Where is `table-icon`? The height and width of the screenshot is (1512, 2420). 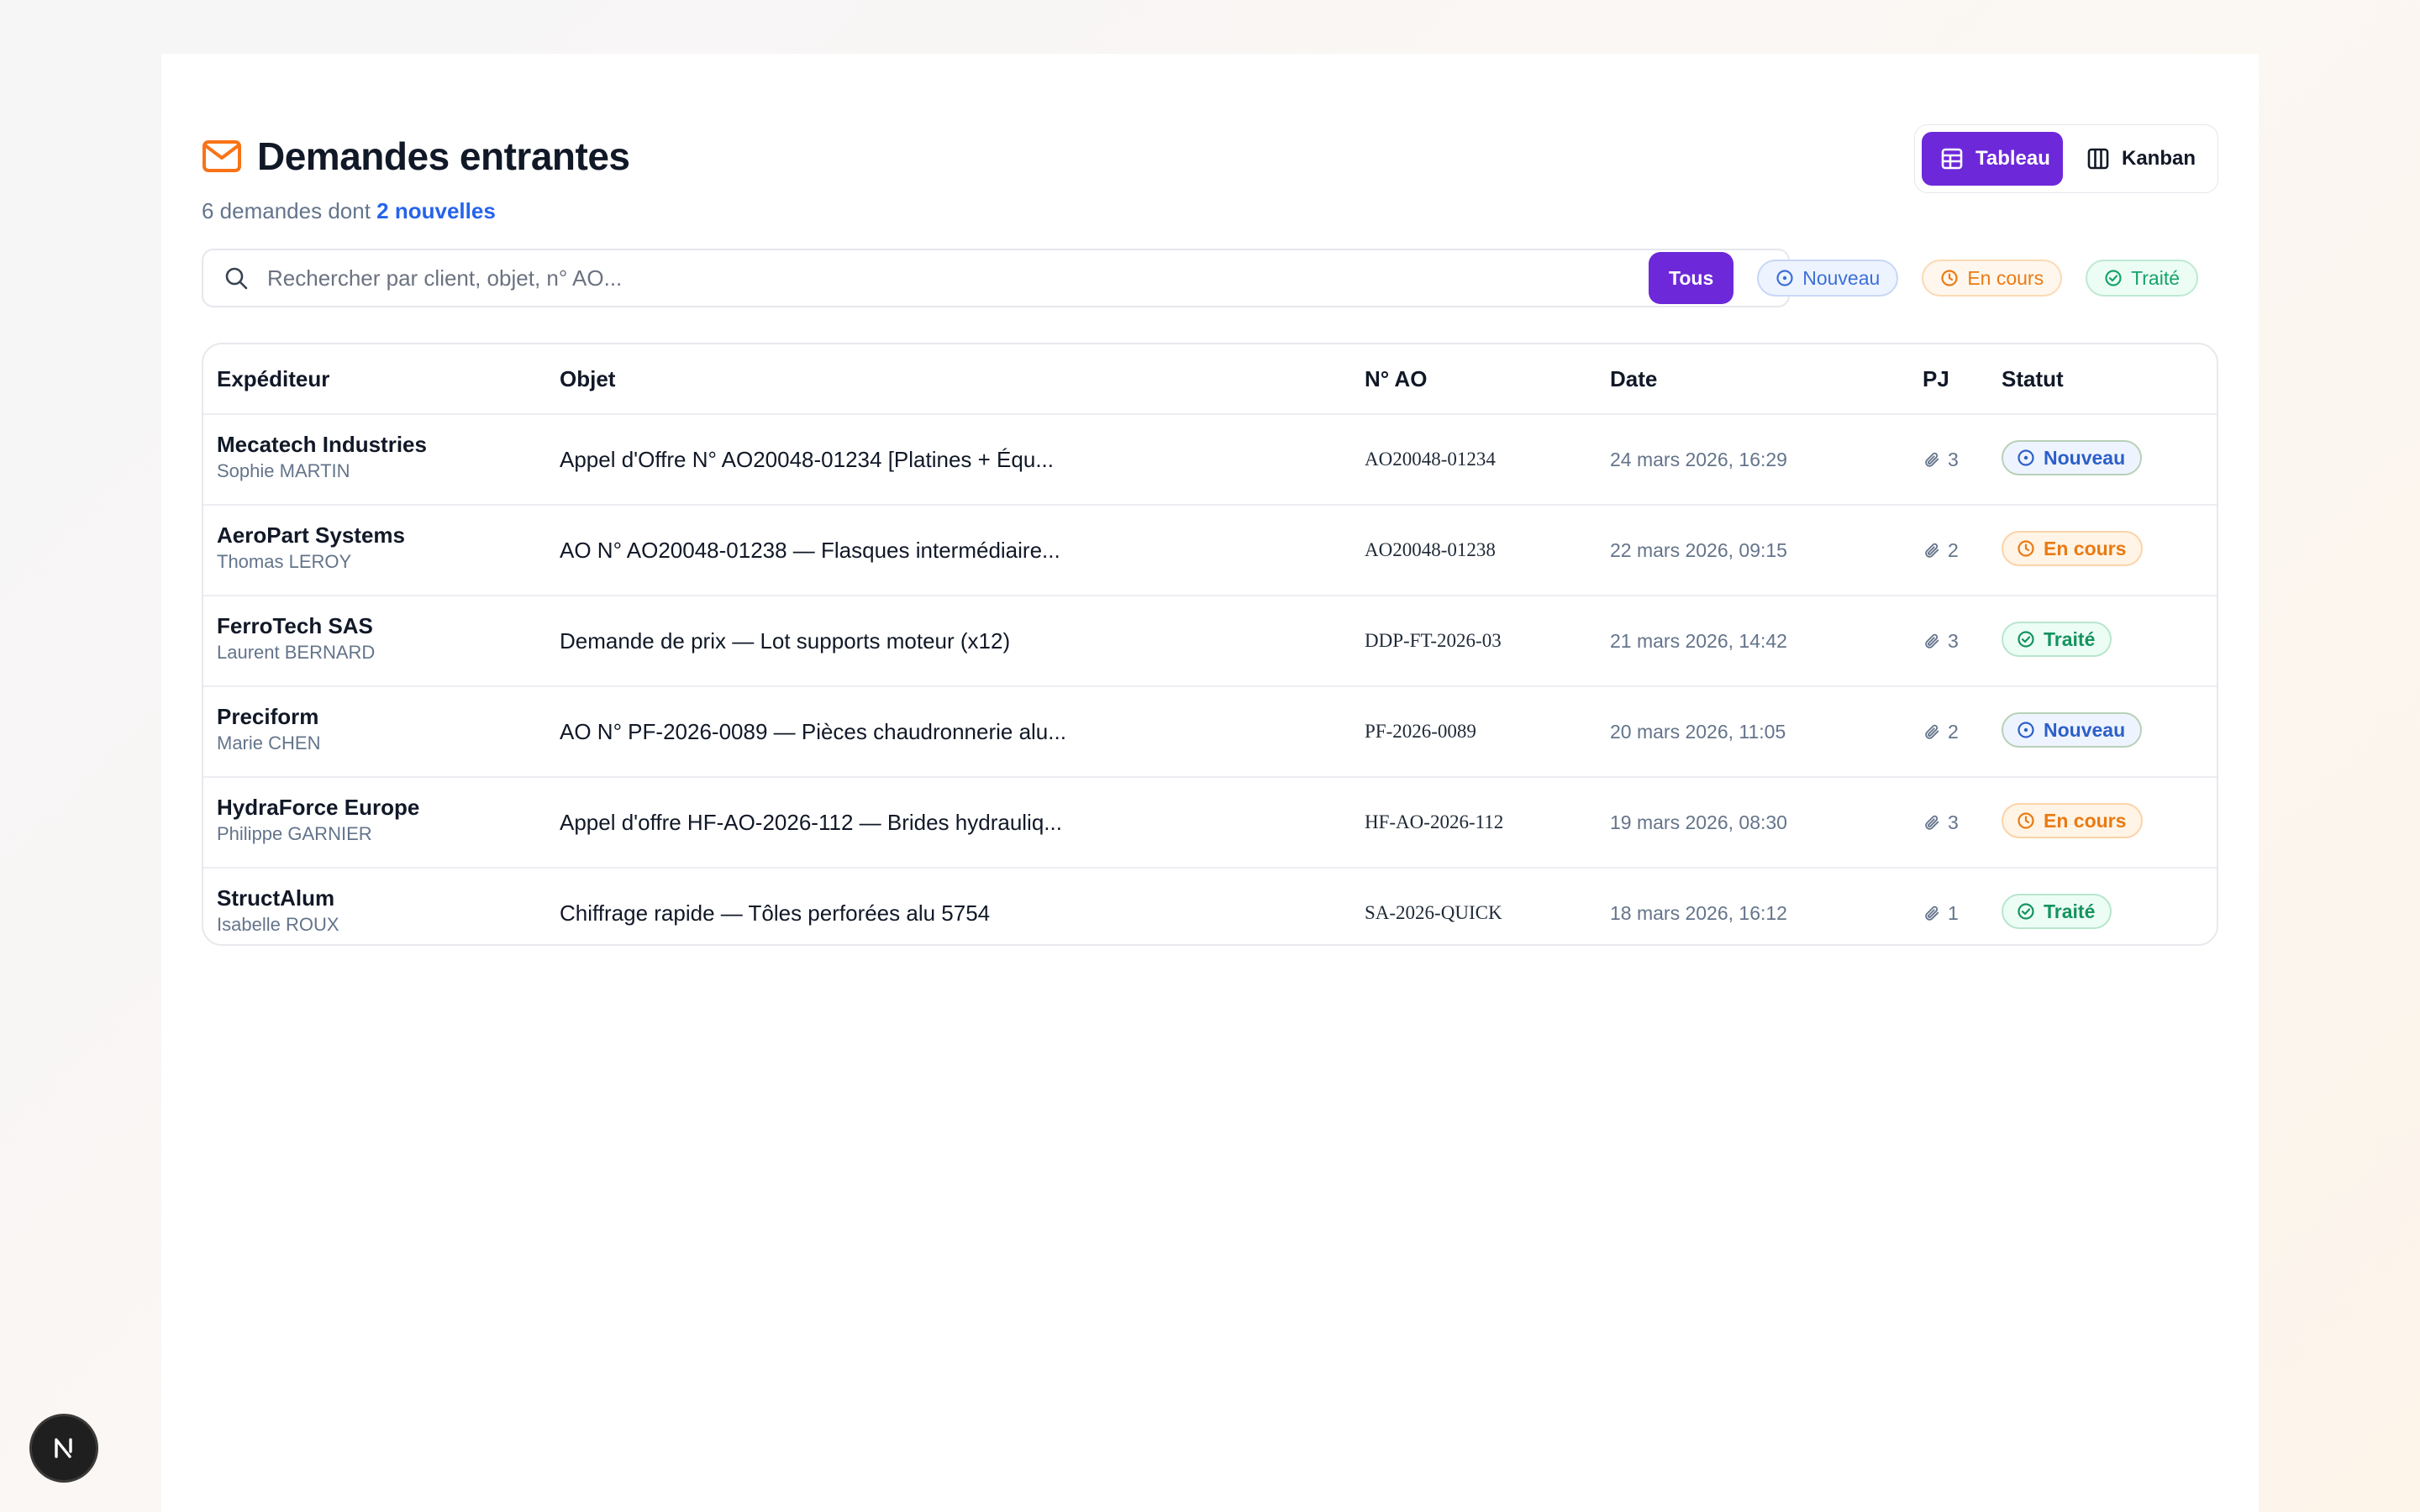 table-icon is located at coordinates (1952, 159).